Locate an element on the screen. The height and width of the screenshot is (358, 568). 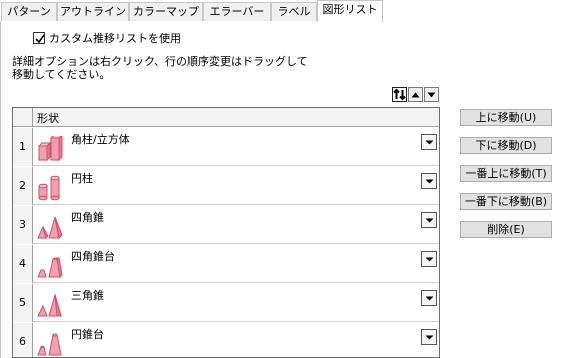
arrow-up-button is located at coordinates (415, 94).